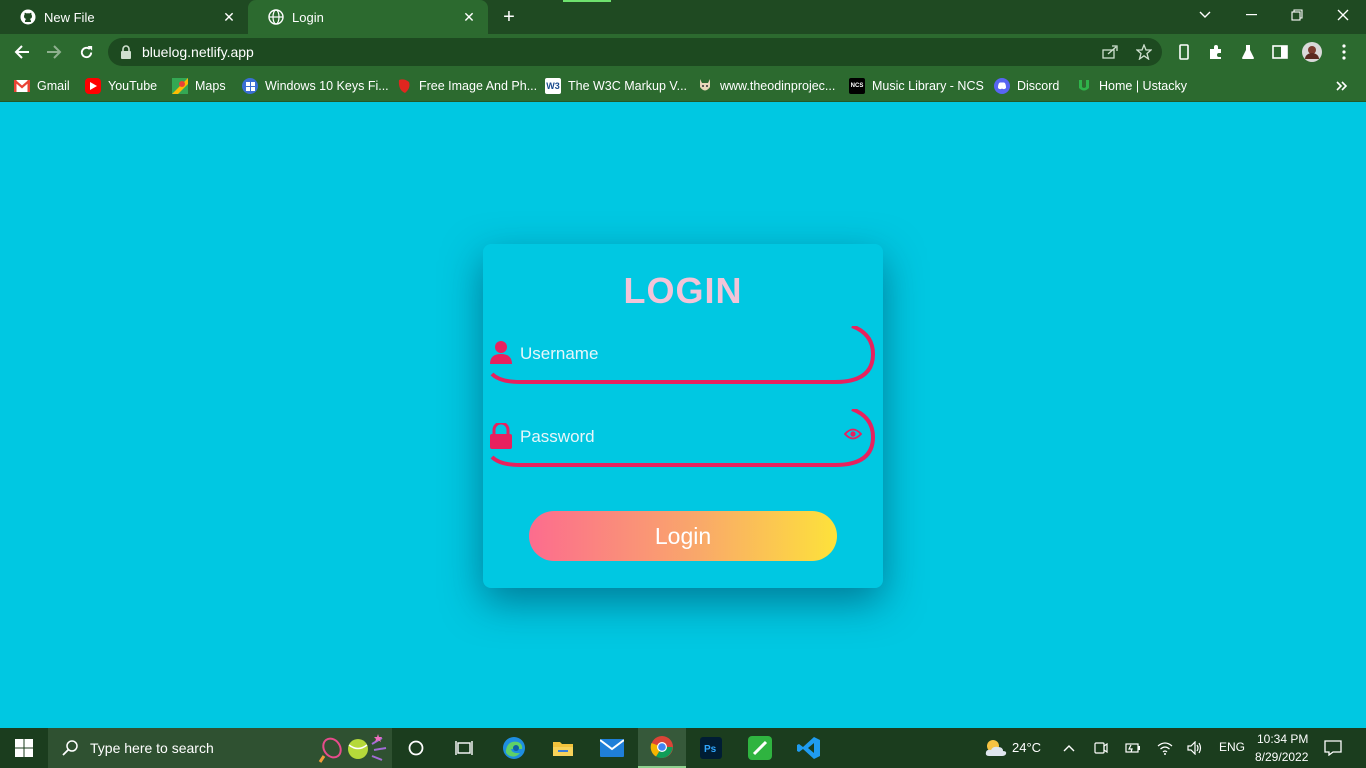  I want to click on bookmark-label: Maps, so click(210, 86).